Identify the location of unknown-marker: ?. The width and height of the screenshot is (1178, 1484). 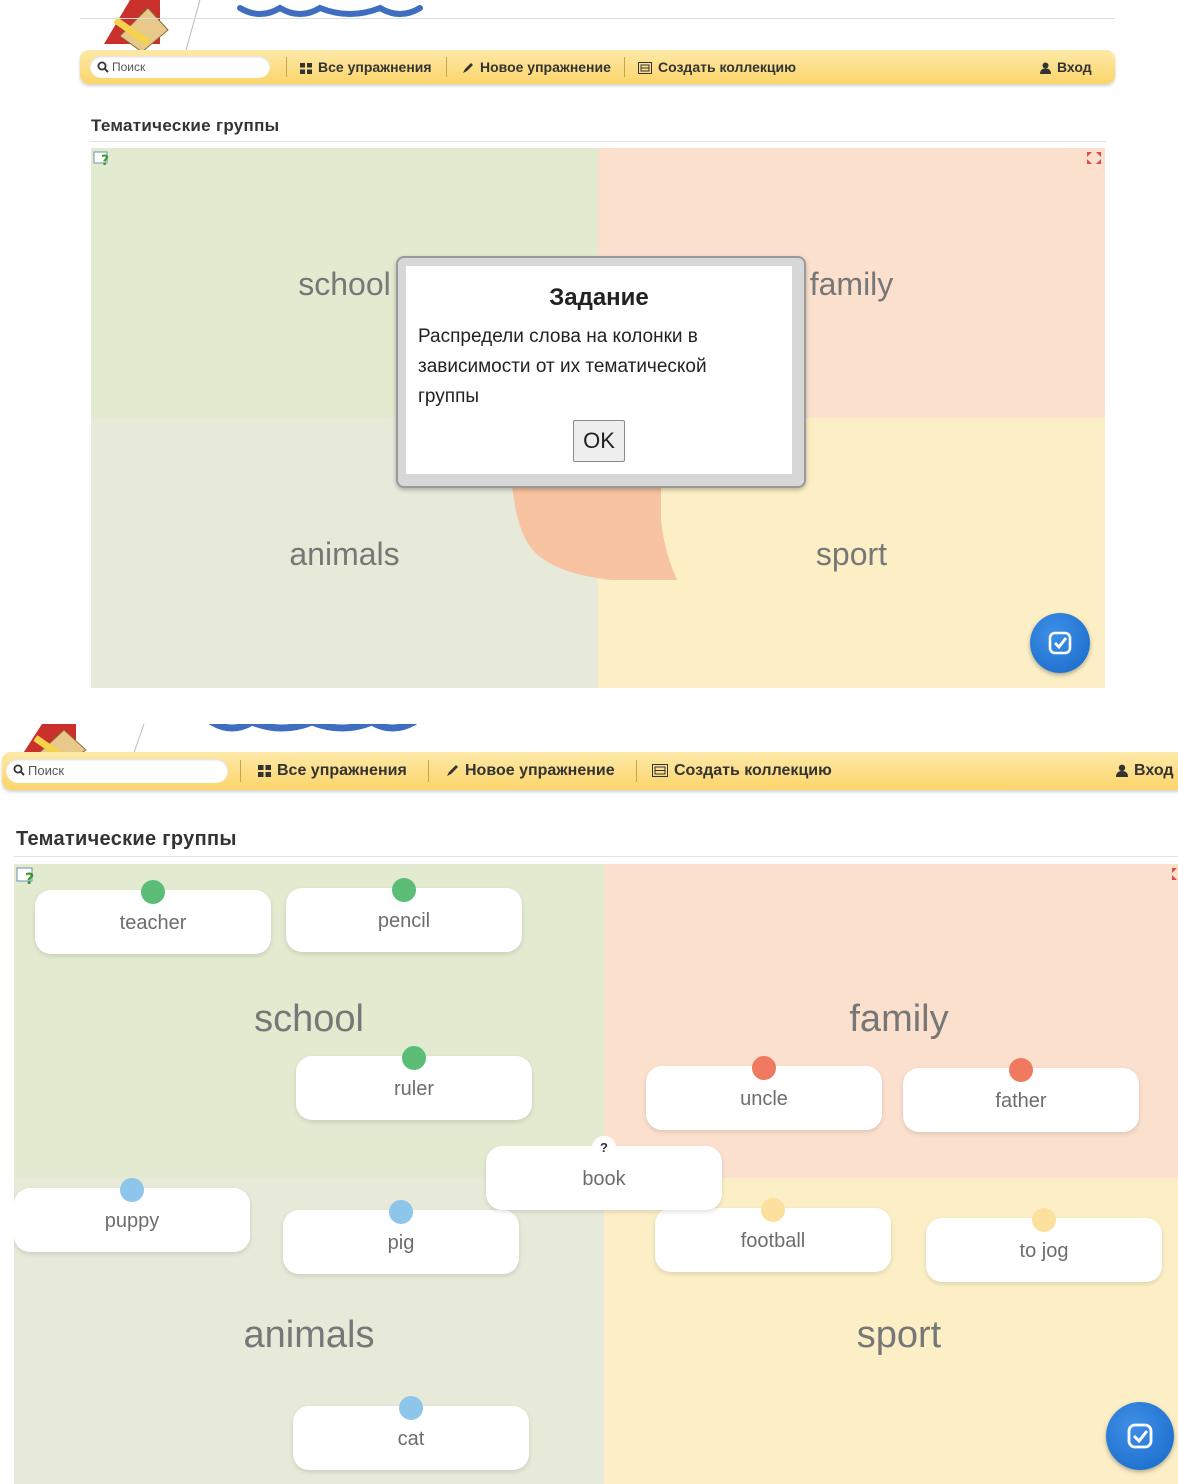
(604, 1148).